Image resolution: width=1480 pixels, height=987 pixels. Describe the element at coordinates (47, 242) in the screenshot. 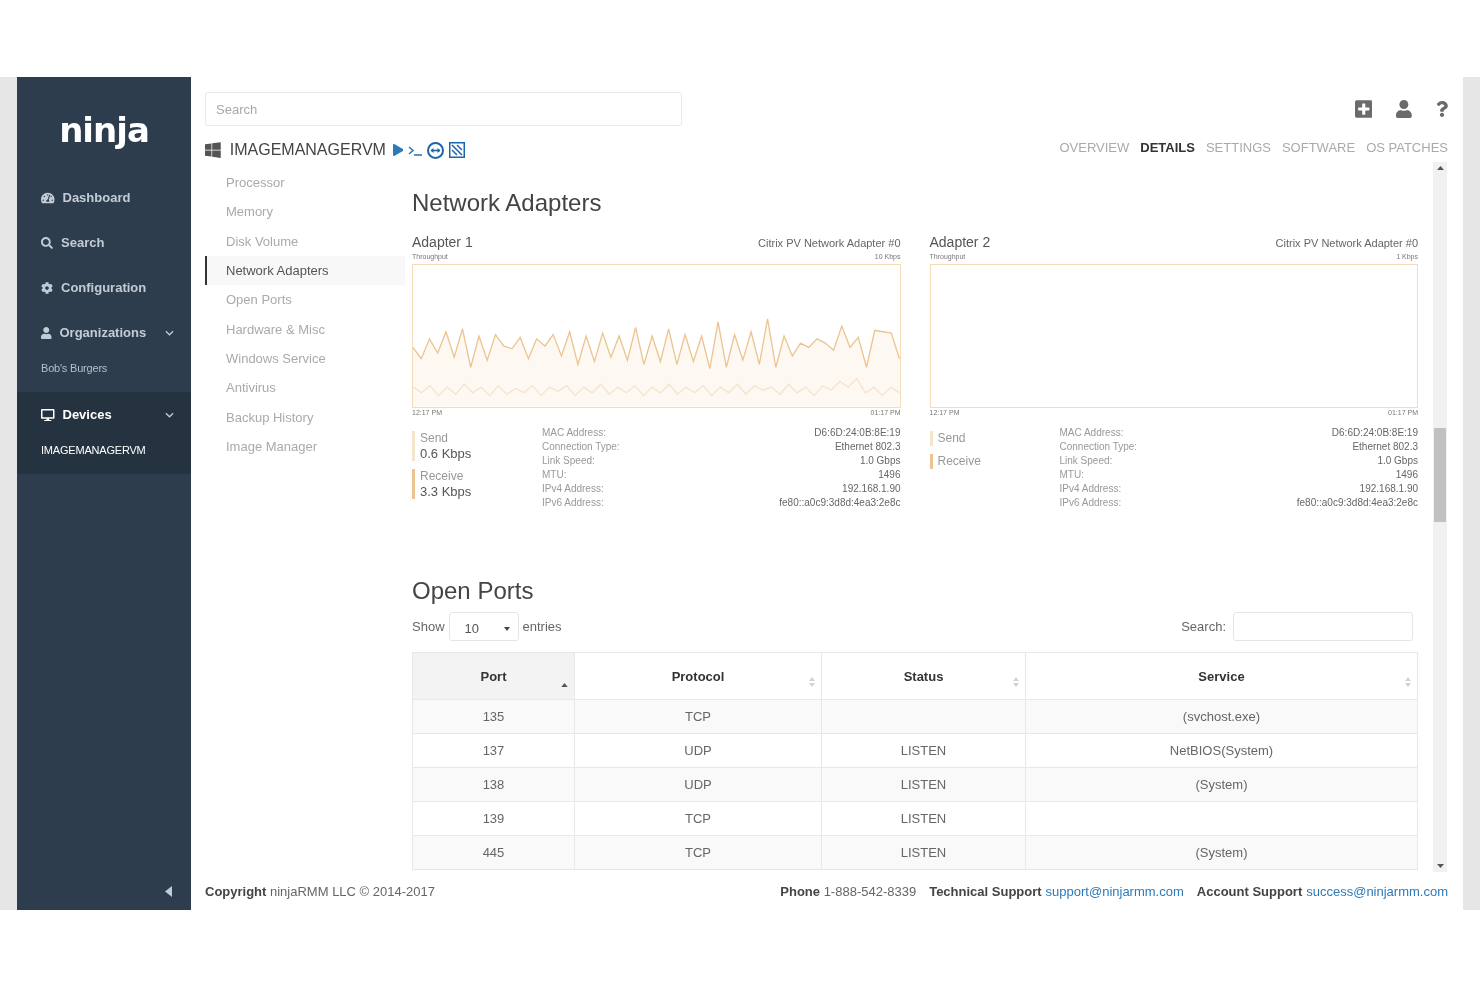

I see `search-icon` at that location.